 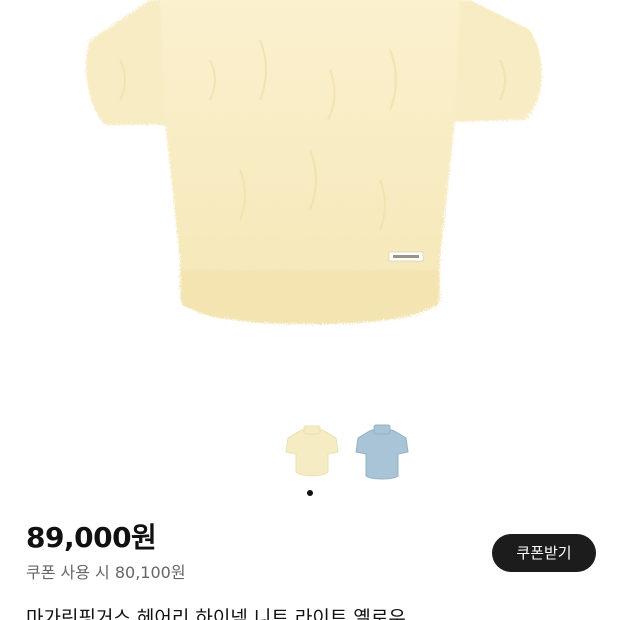 I want to click on yellow-sweater-icon, so click(x=312, y=451).